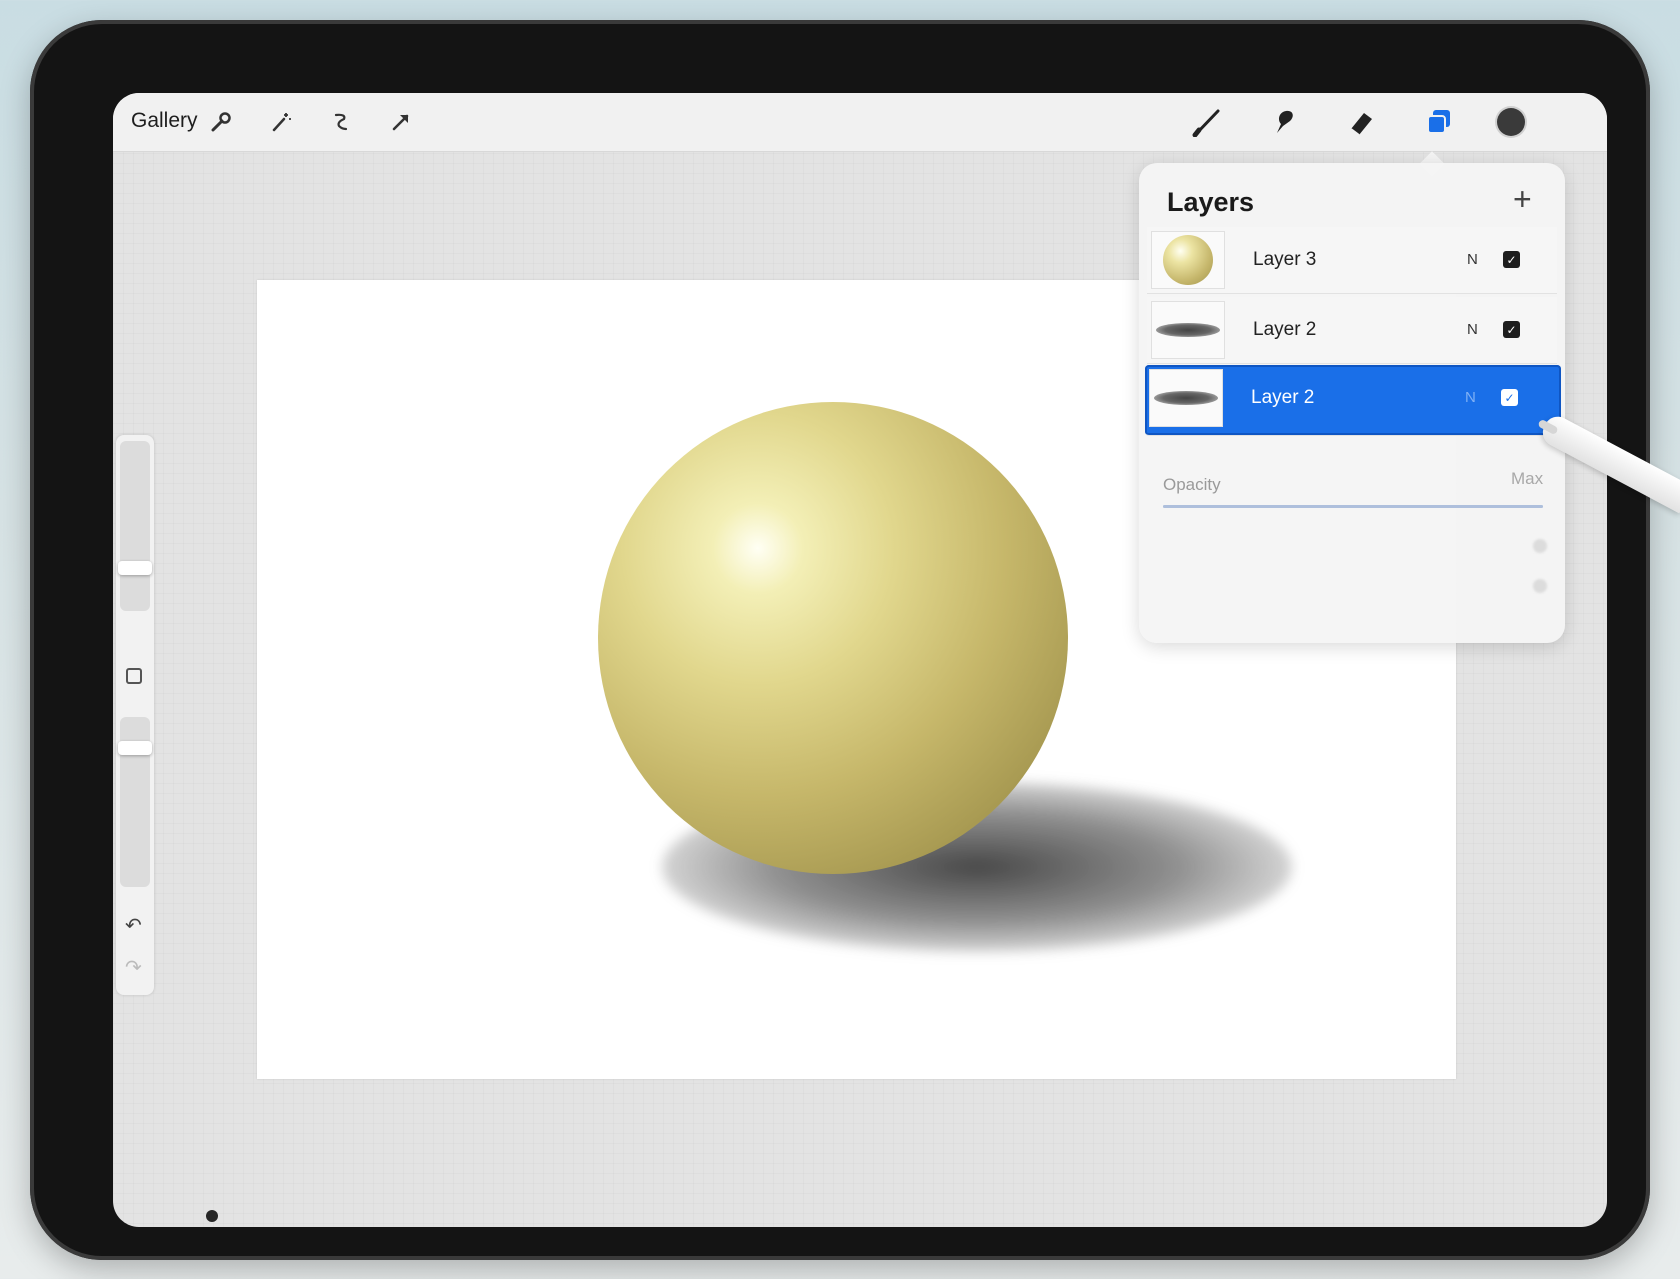 This screenshot has height=1279, width=1680. I want to click on eraser-icon, so click(1361, 122).